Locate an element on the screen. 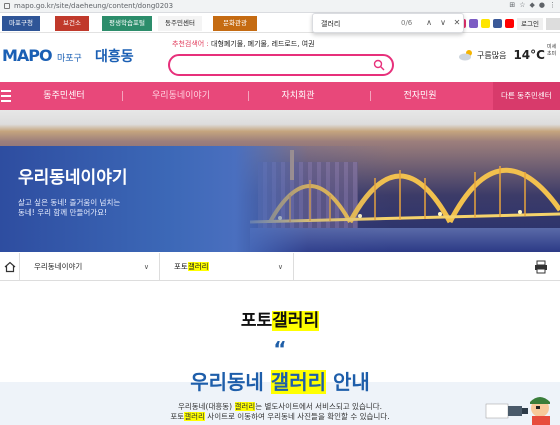 The height and width of the screenshot is (425, 560). air-quality: 미세 초미 is located at coordinates (551, 51).